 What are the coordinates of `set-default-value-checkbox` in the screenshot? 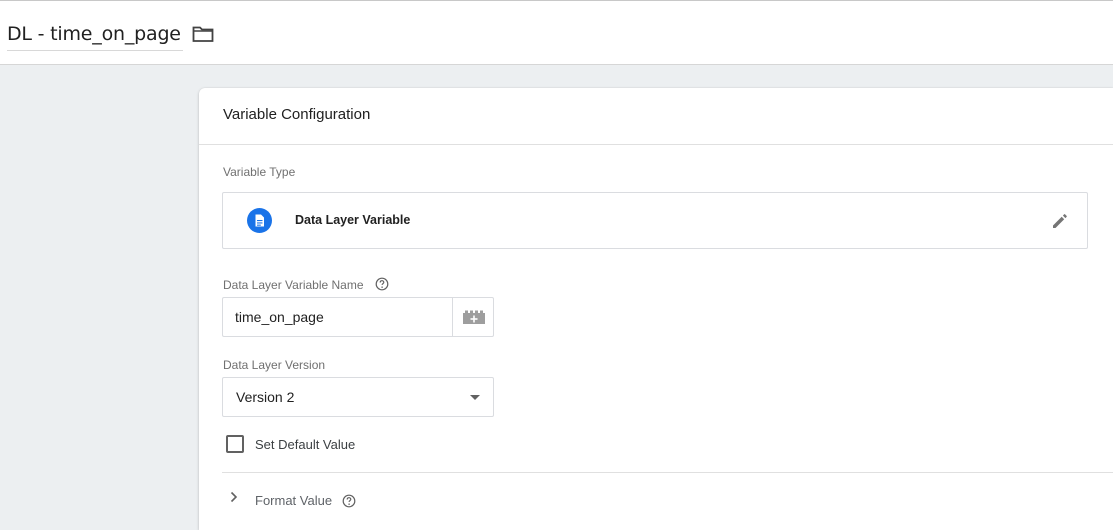 It's located at (235, 444).